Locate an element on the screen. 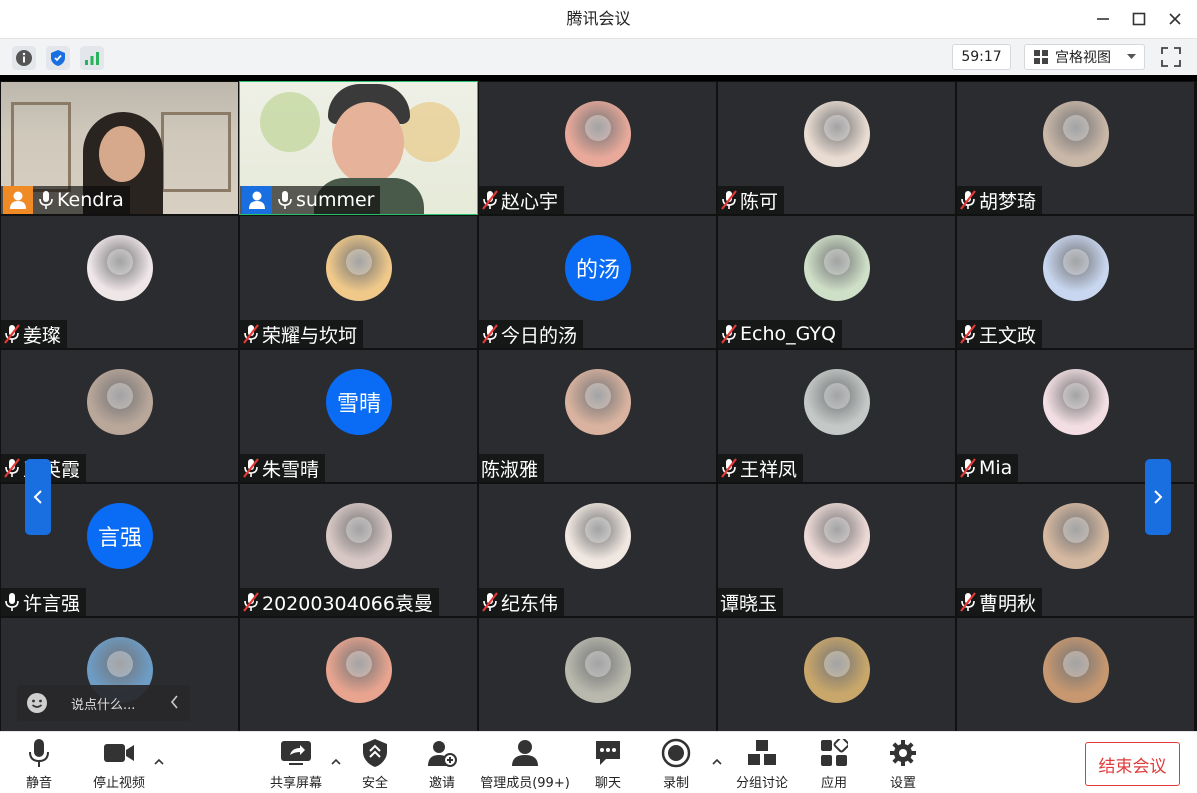  maximize-button is located at coordinates (1139, 19).